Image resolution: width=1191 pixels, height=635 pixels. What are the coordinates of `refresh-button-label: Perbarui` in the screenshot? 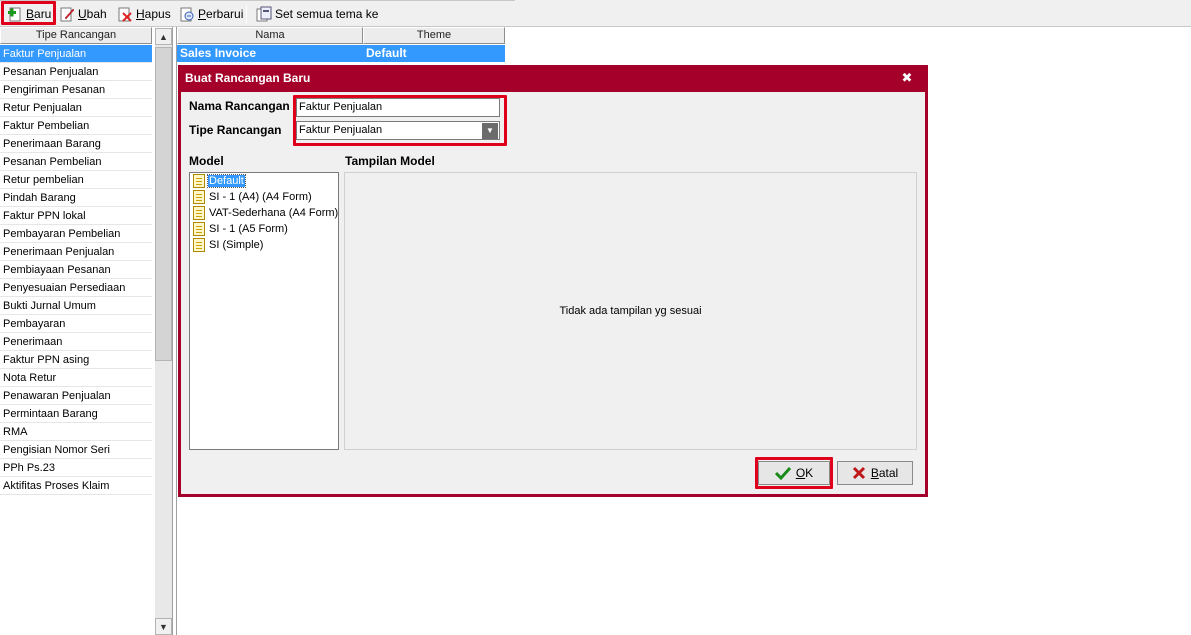 It's located at (221, 14).